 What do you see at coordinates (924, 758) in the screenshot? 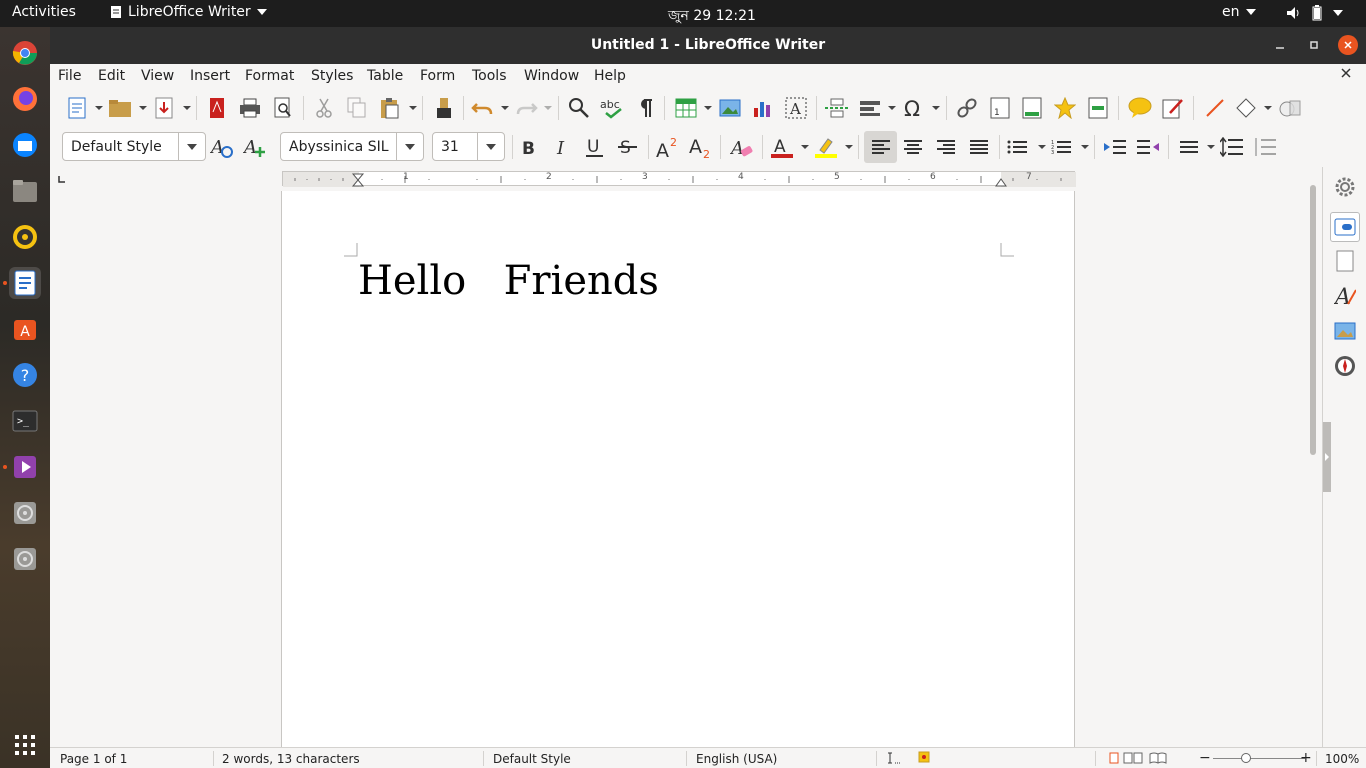
I see `document-modified-icon` at bounding box center [924, 758].